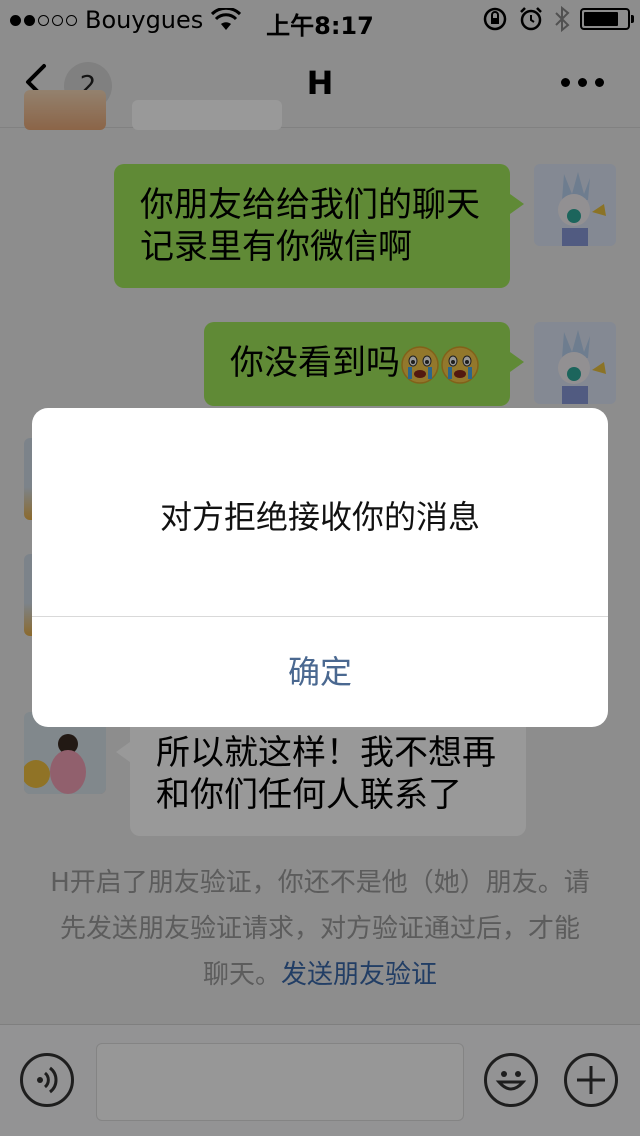  Describe the element at coordinates (320, 672) in the screenshot. I see `confirm-button: 确定` at that location.